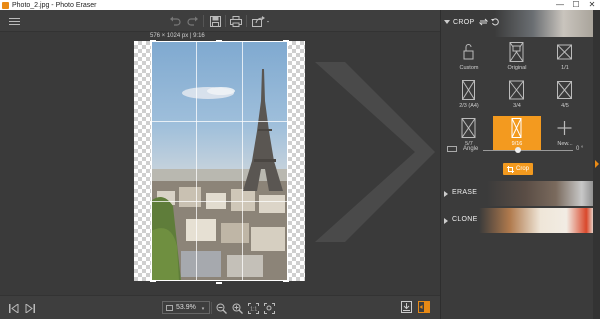  Describe the element at coordinates (286, 43) in the screenshot. I see `crop-handle-top-right` at that location.